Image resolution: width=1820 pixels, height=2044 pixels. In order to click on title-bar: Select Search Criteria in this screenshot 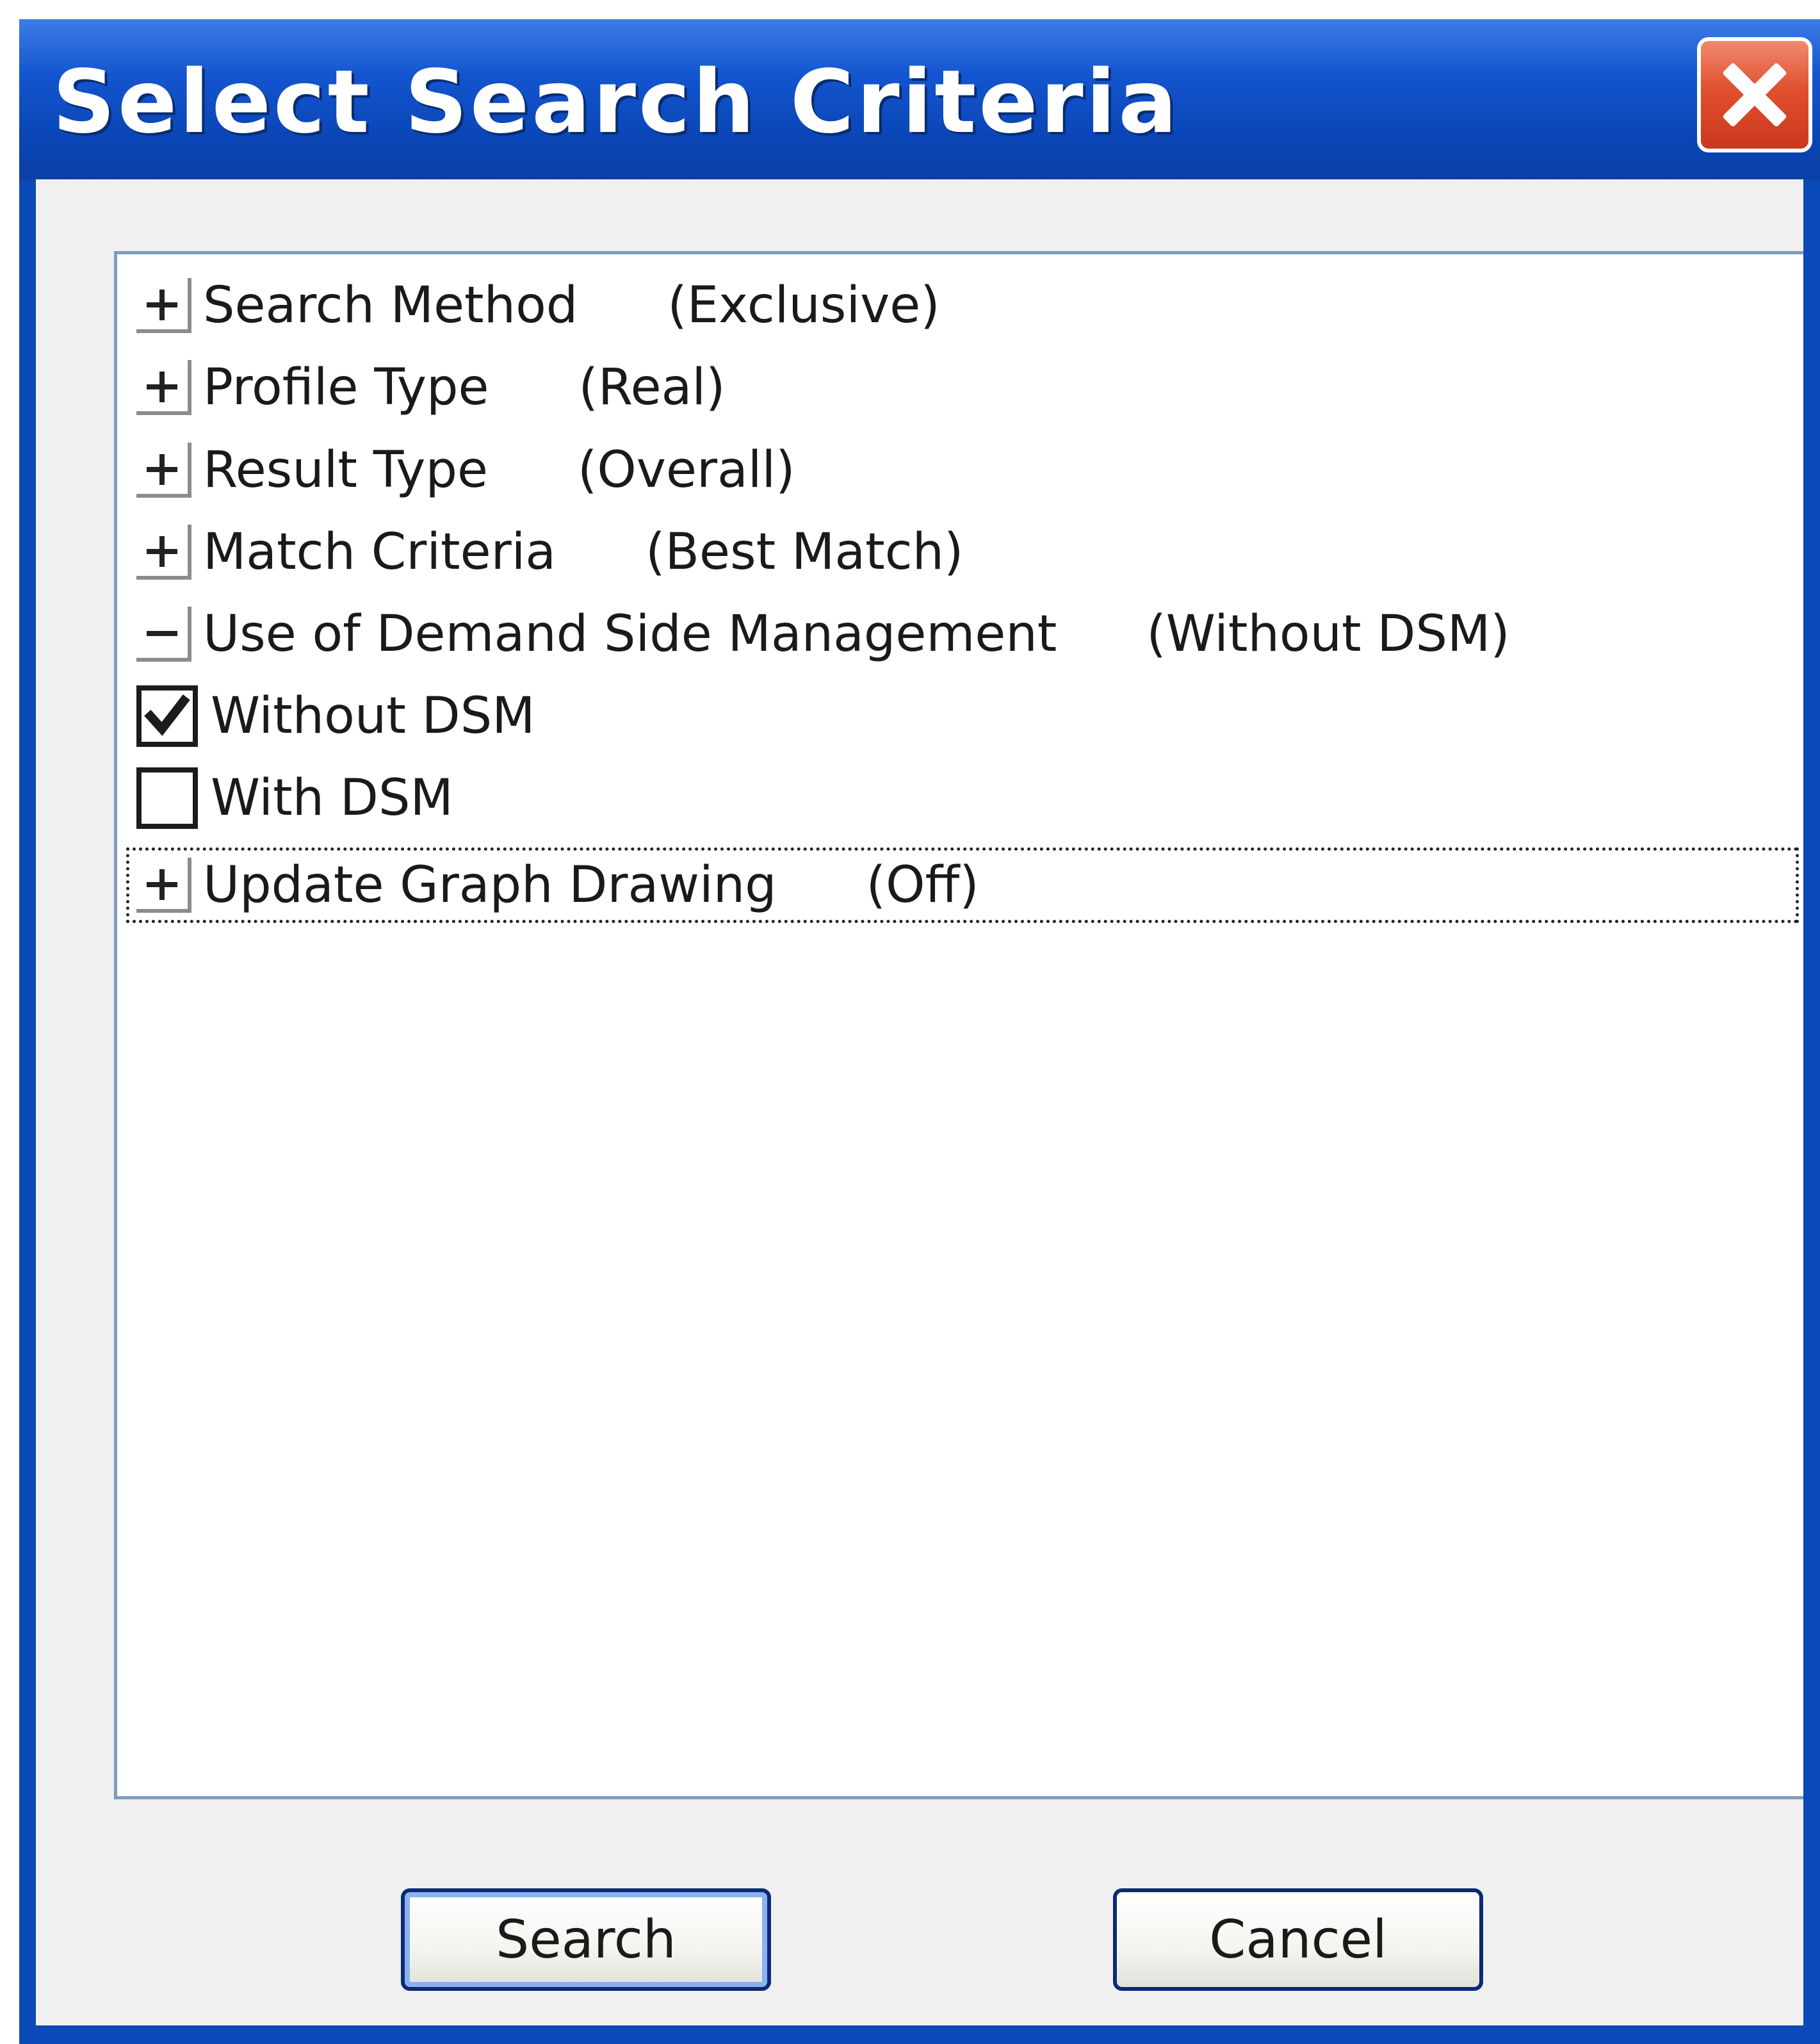, I will do `click(919, 99)`.